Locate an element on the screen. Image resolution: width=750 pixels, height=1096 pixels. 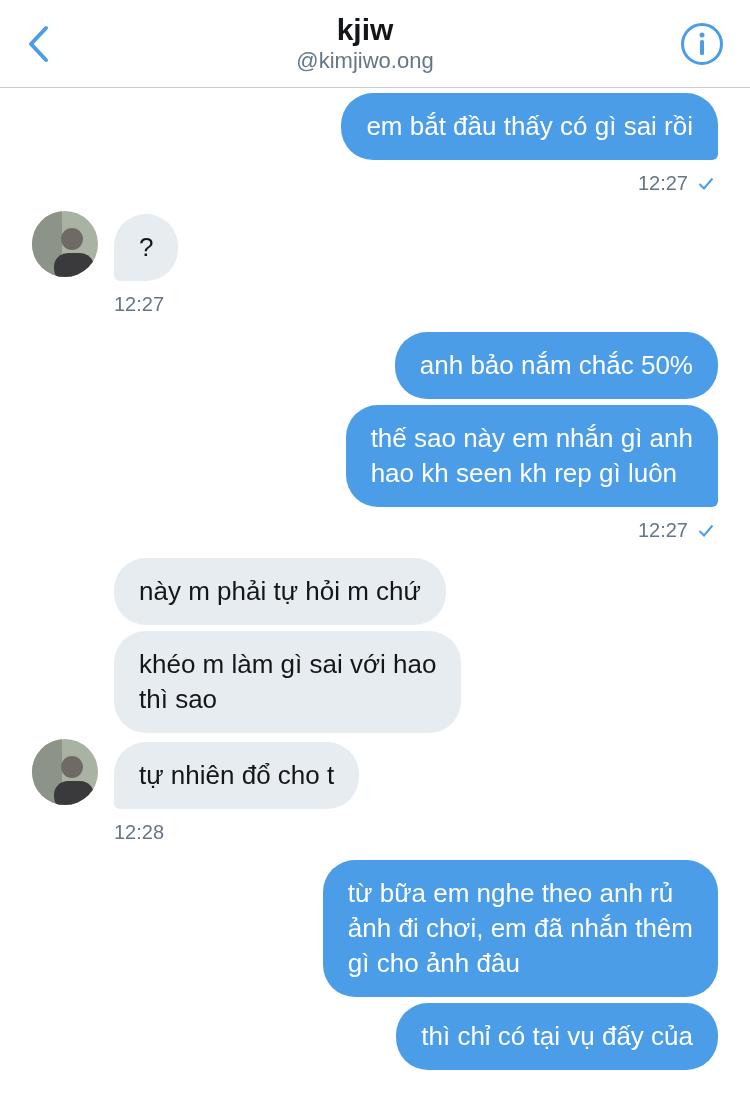
message-time: 12:28 is located at coordinates (139, 832).